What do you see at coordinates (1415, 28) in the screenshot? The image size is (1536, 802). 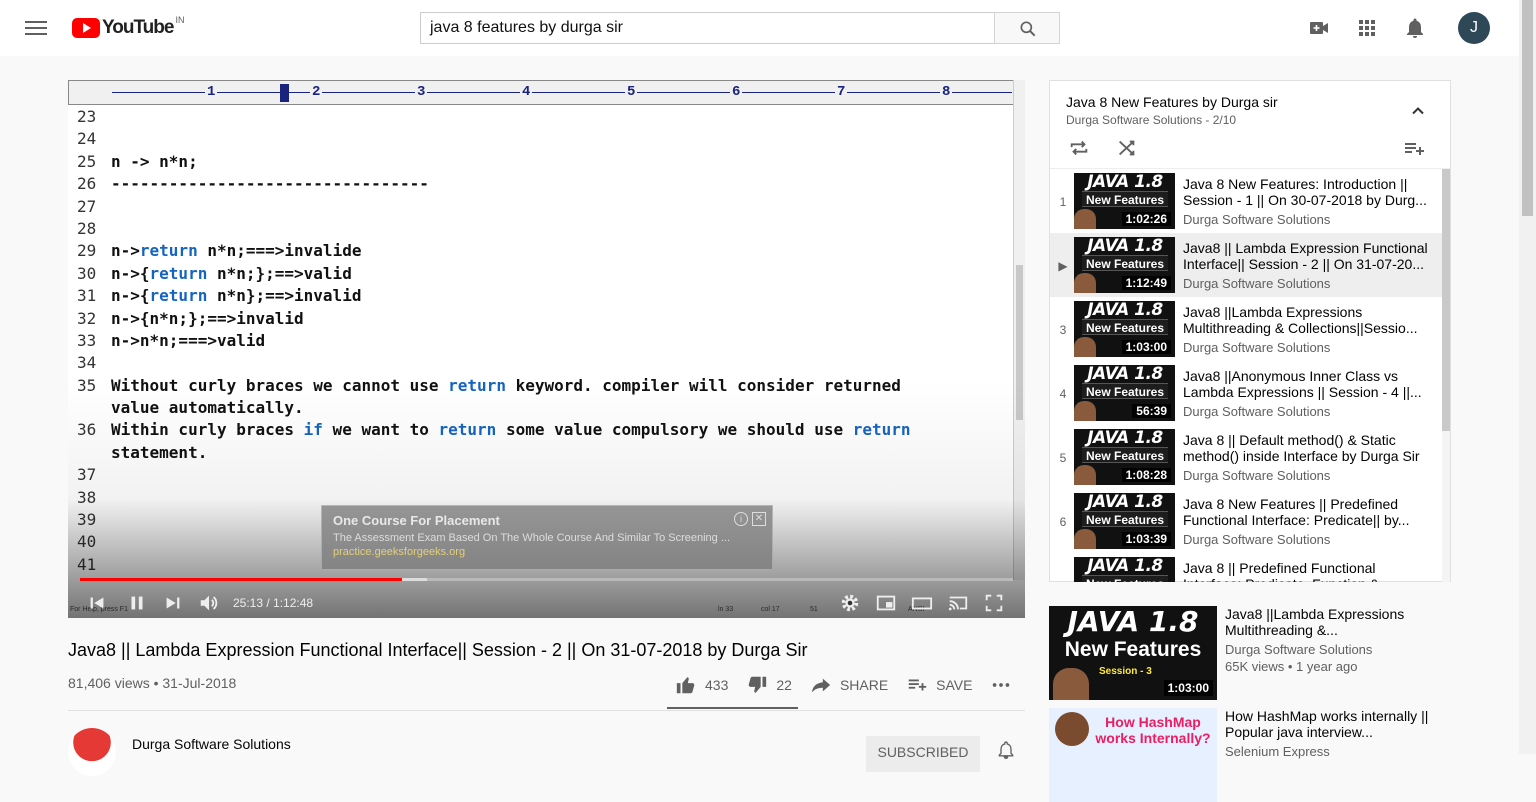 I see `notifications-bell-icon` at bounding box center [1415, 28].